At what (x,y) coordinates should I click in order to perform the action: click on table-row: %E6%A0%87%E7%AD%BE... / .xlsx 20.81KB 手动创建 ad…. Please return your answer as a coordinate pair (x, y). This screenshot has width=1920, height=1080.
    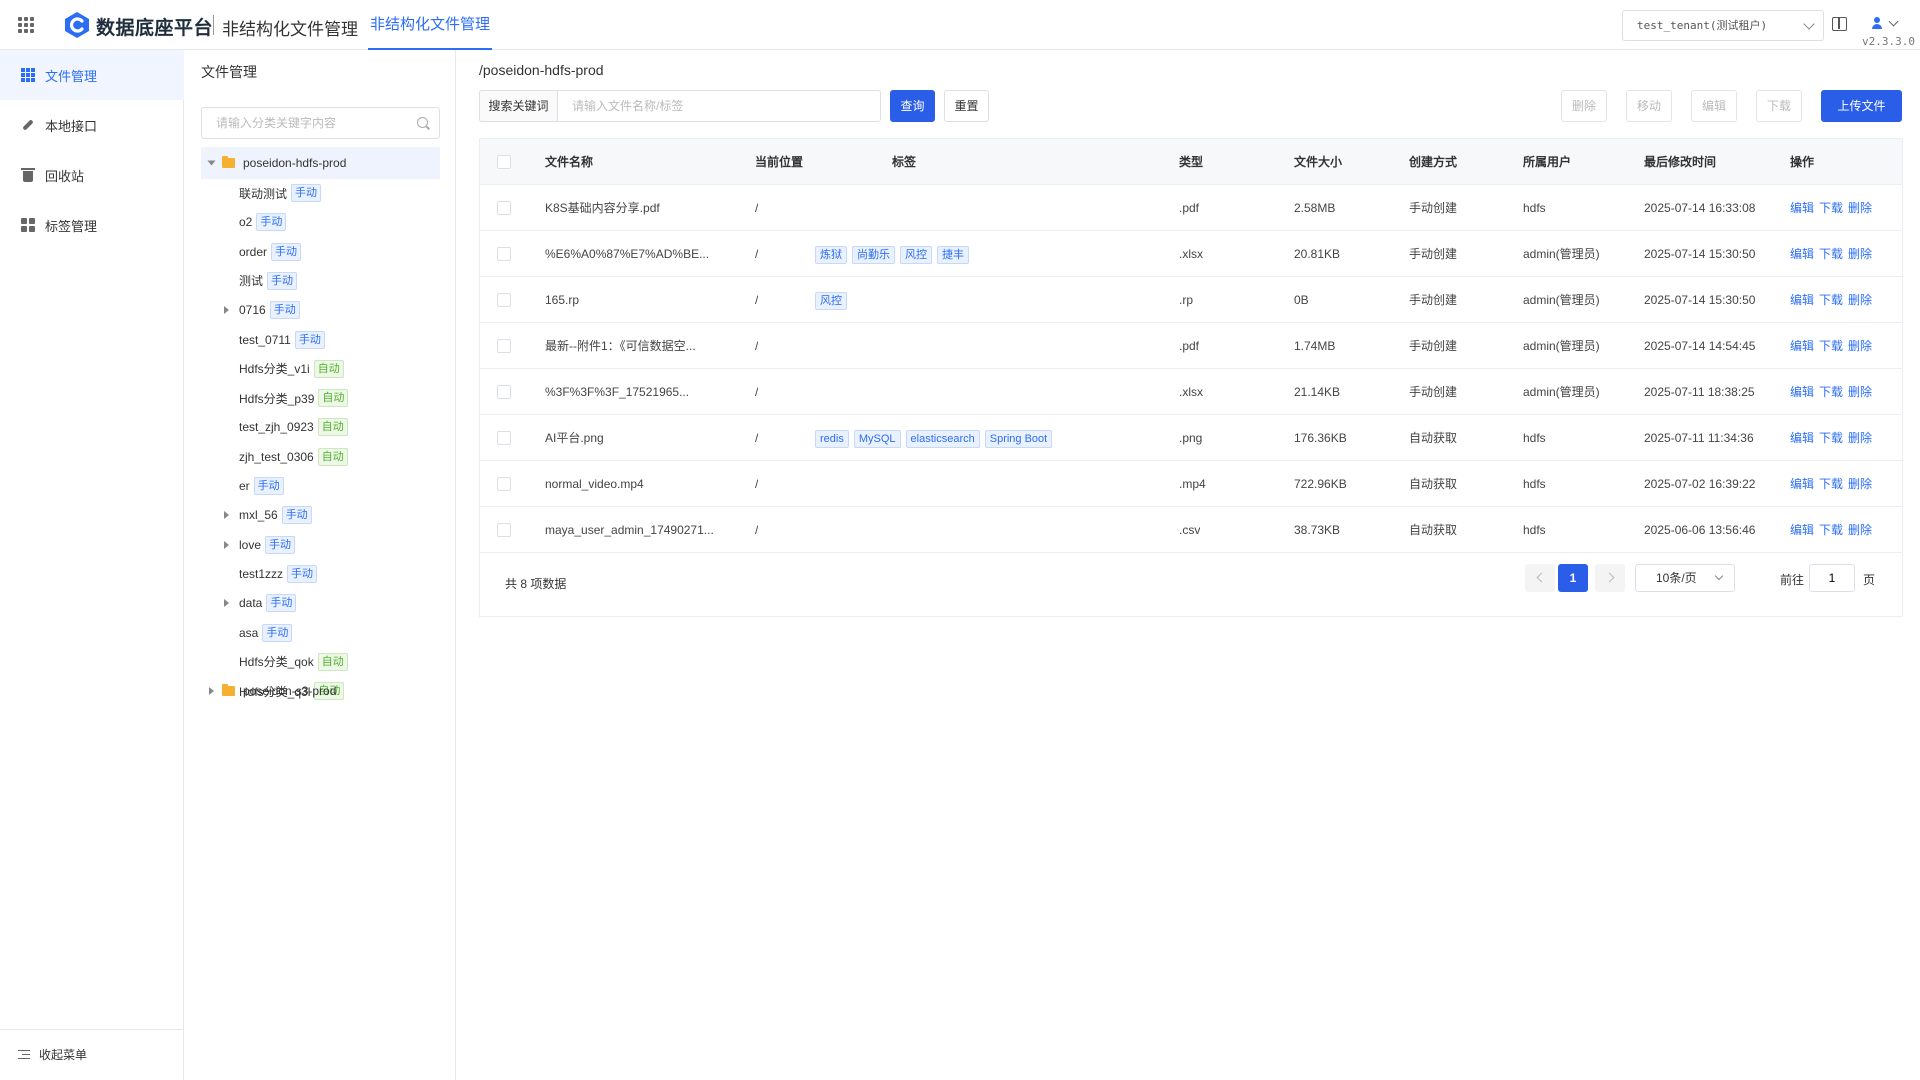
    Looking at the image, I should click on (1191, 254).